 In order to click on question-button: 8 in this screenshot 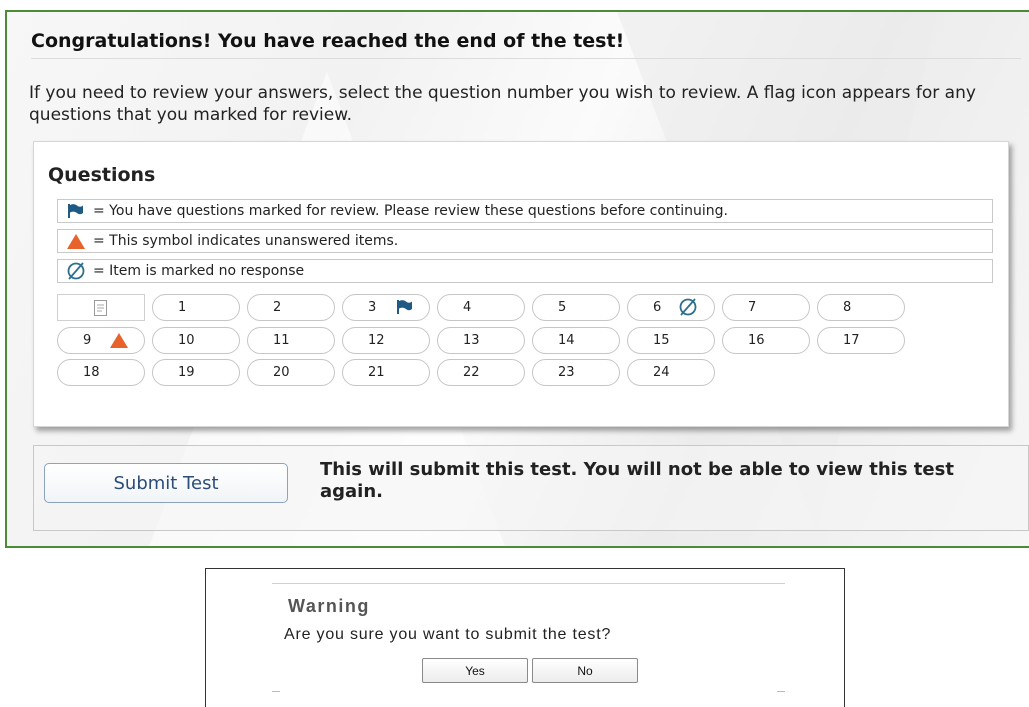, I will do `click(861, 307)`.